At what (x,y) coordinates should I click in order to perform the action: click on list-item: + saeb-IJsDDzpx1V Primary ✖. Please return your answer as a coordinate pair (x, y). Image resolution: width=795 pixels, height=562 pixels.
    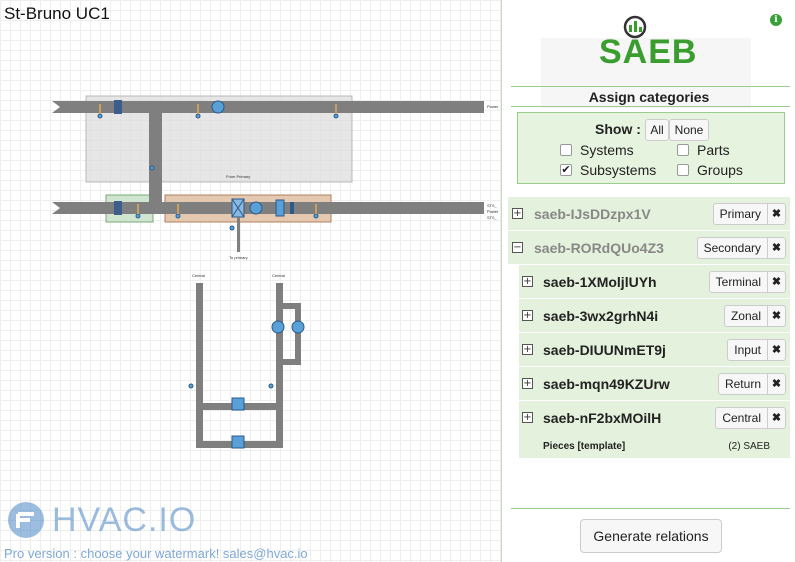
    Looking at the image, I should click on (649, 214).